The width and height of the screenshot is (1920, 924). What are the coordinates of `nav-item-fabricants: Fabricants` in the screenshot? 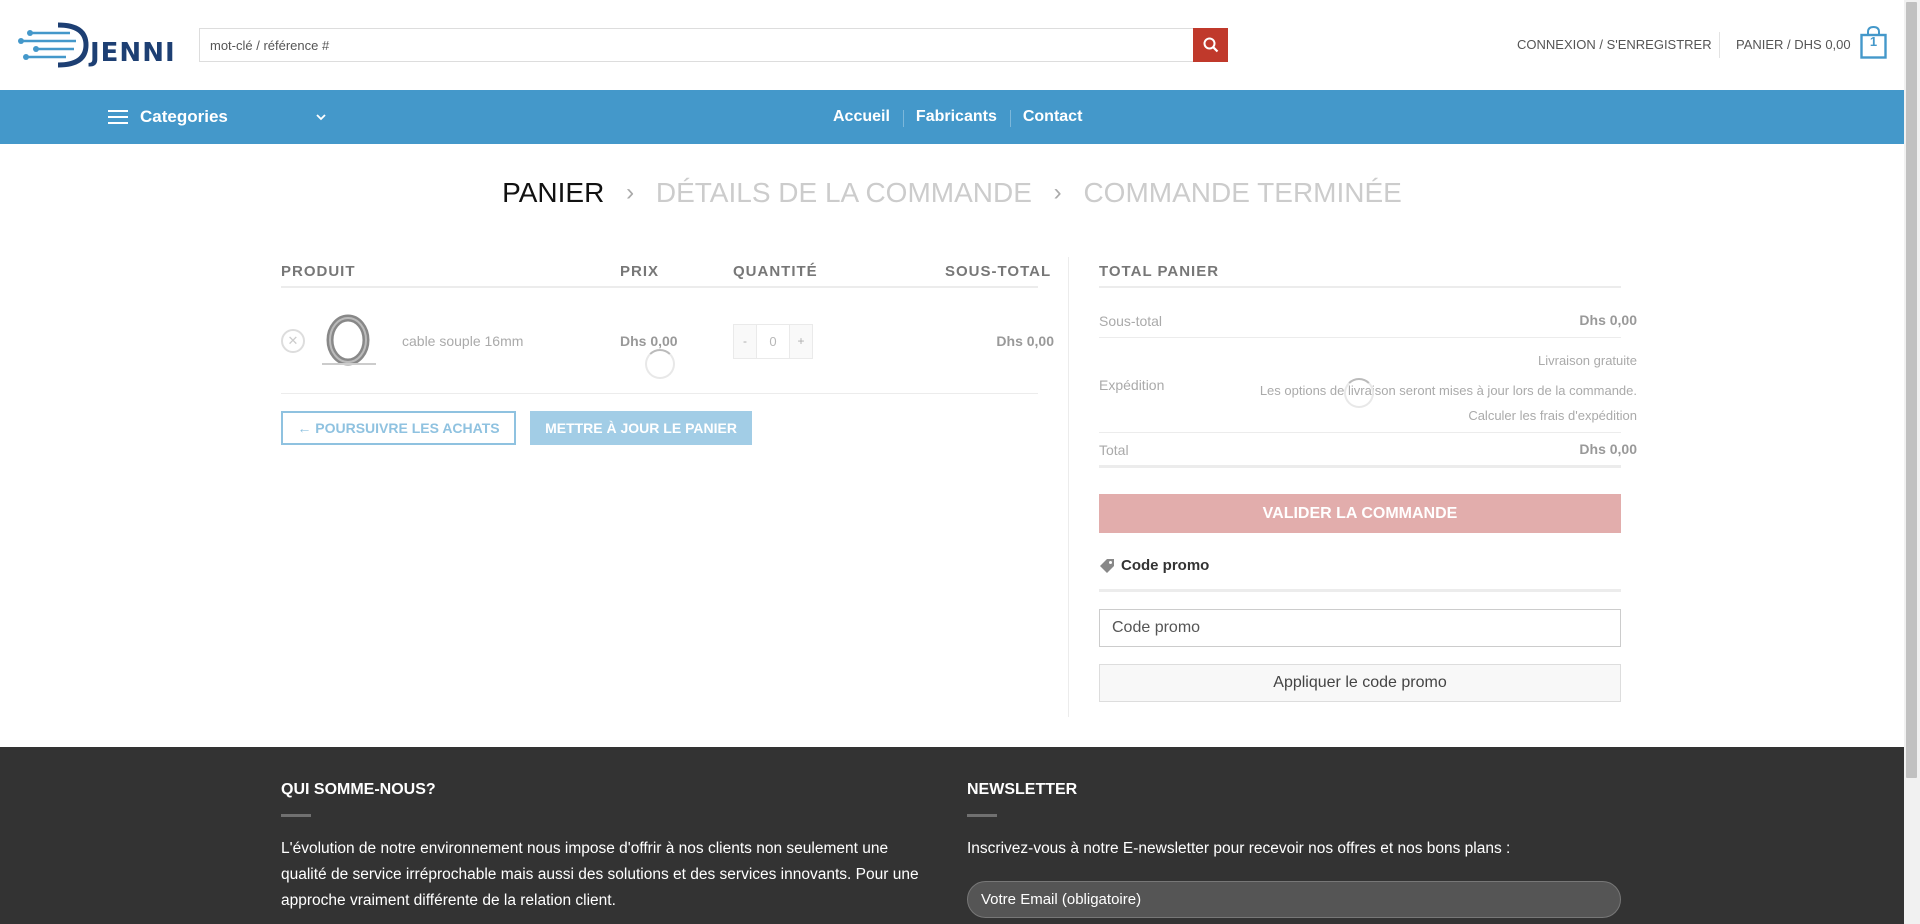 It's located at (956, 117).